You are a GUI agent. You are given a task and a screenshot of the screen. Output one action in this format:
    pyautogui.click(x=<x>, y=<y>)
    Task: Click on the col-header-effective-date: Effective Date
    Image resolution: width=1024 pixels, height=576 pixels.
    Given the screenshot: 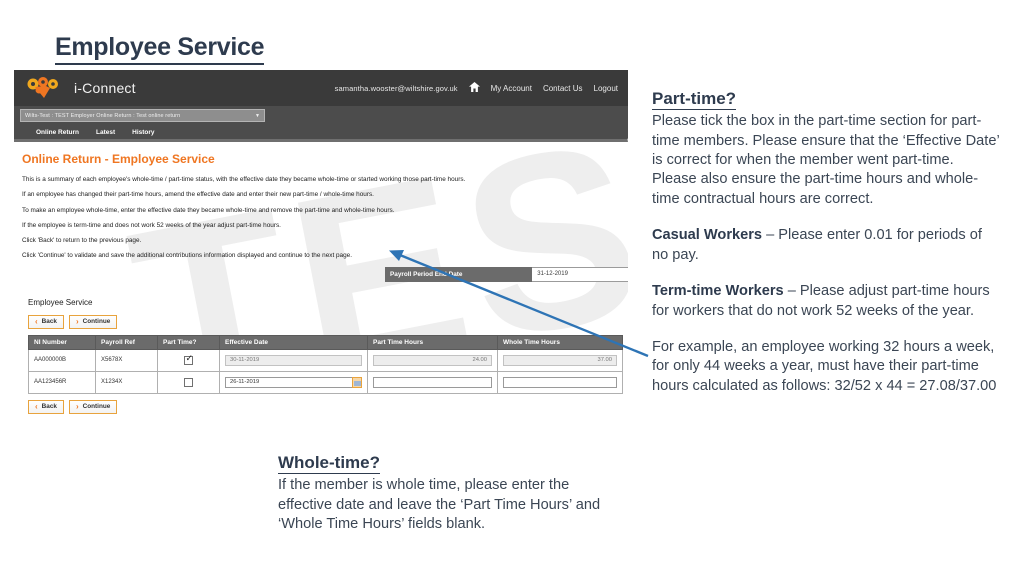 What is the action you would take?
    pyautogui.click(x=293, y=342)
    